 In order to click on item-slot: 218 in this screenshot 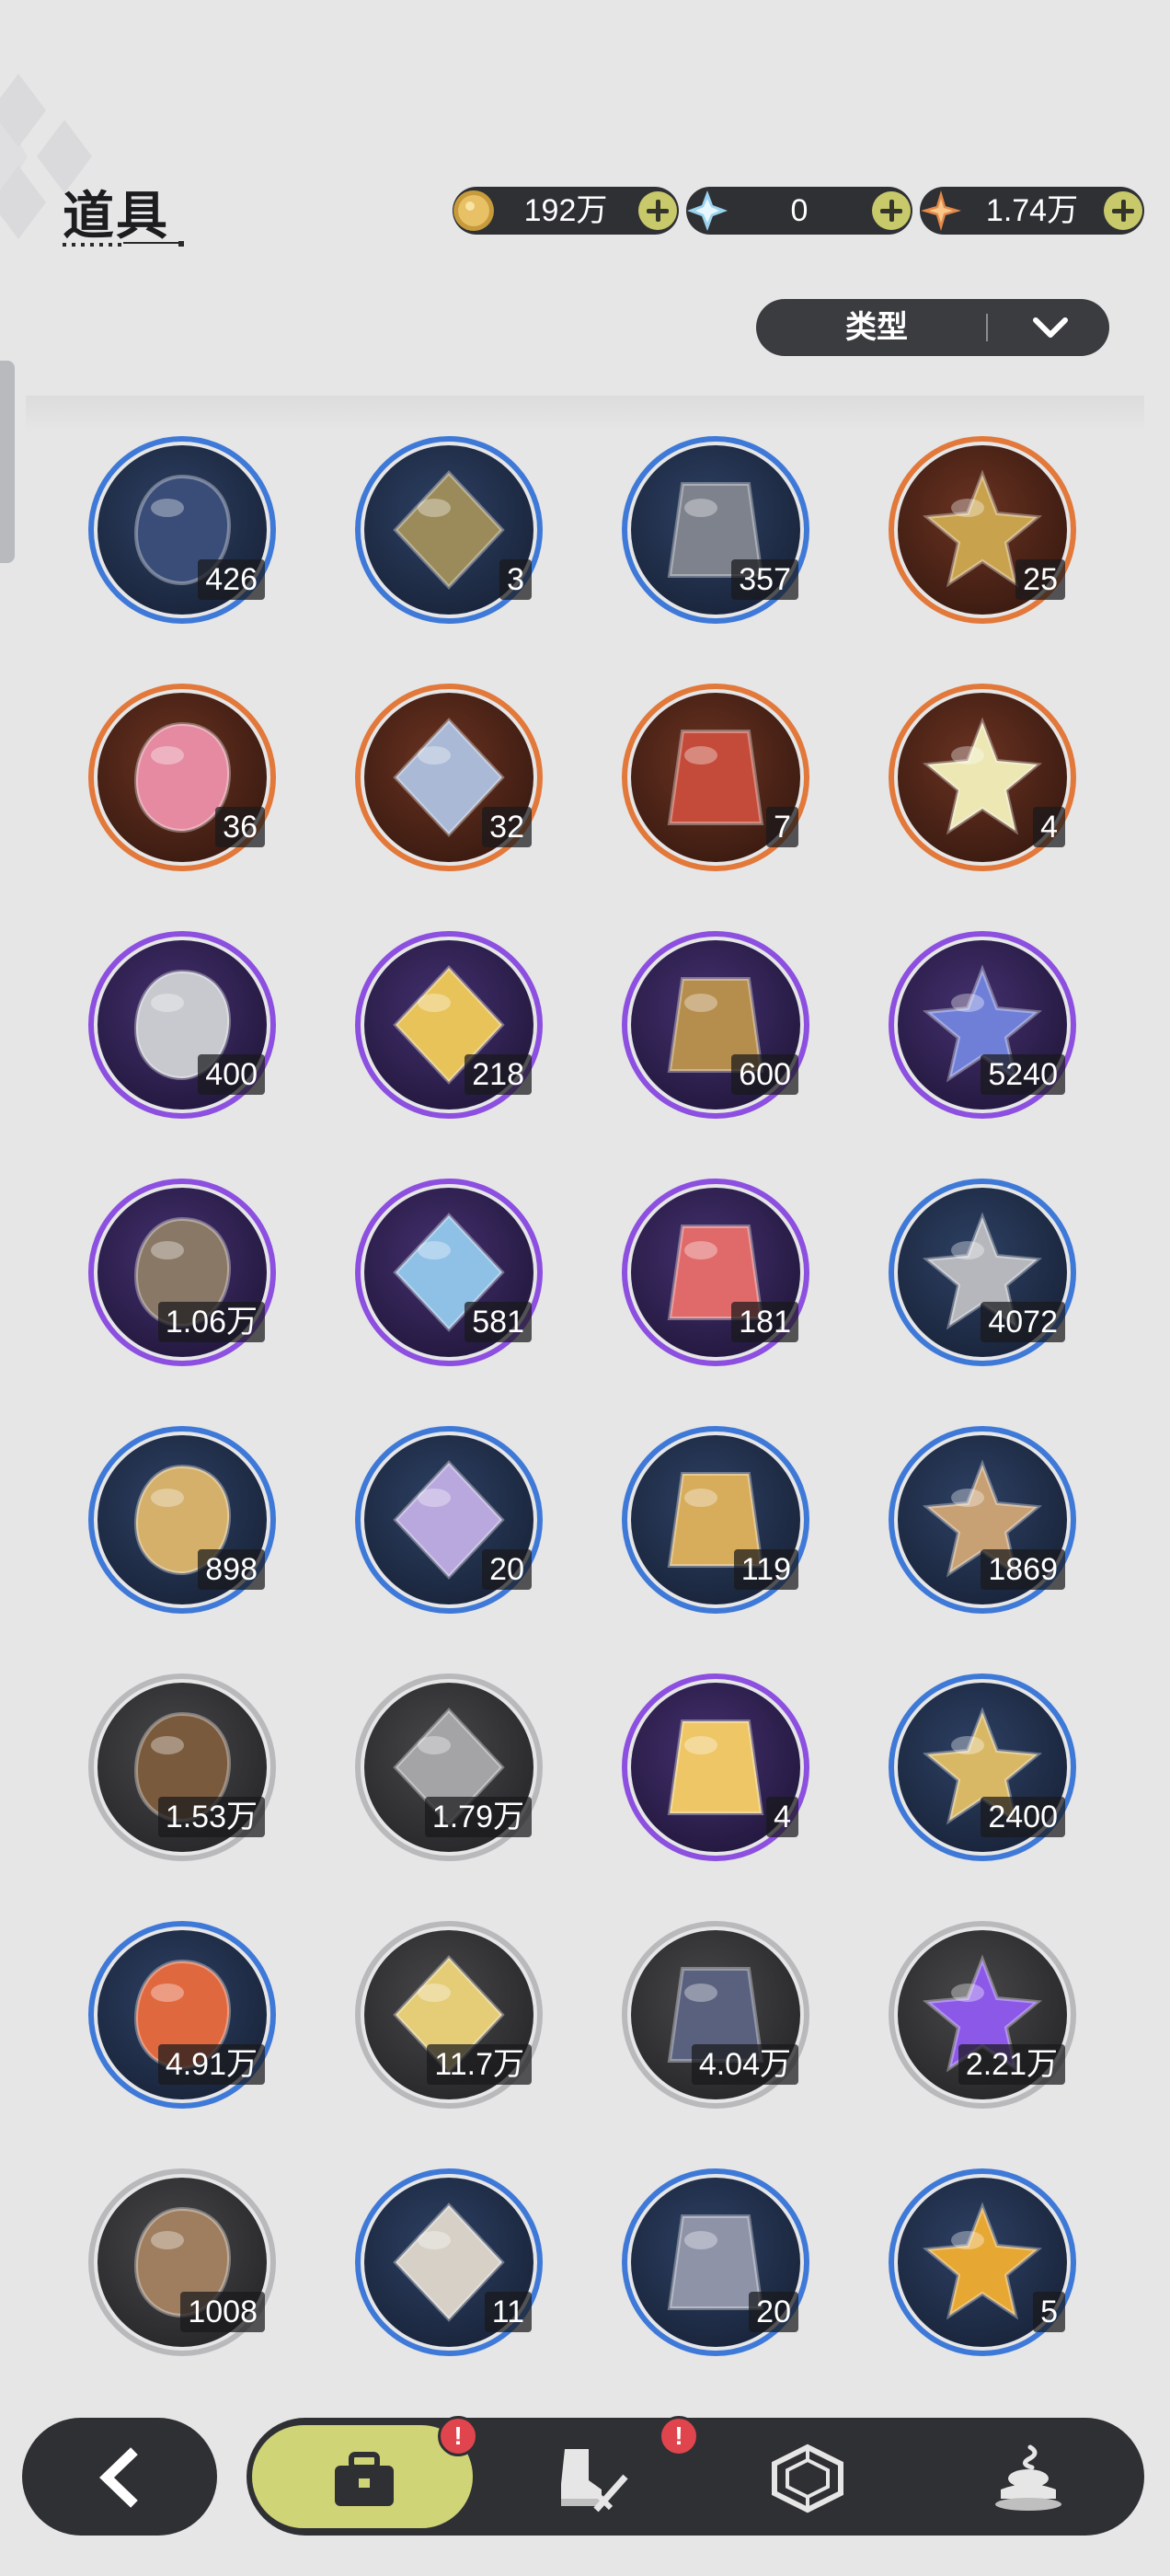, I will do `click(448, 1024)`.